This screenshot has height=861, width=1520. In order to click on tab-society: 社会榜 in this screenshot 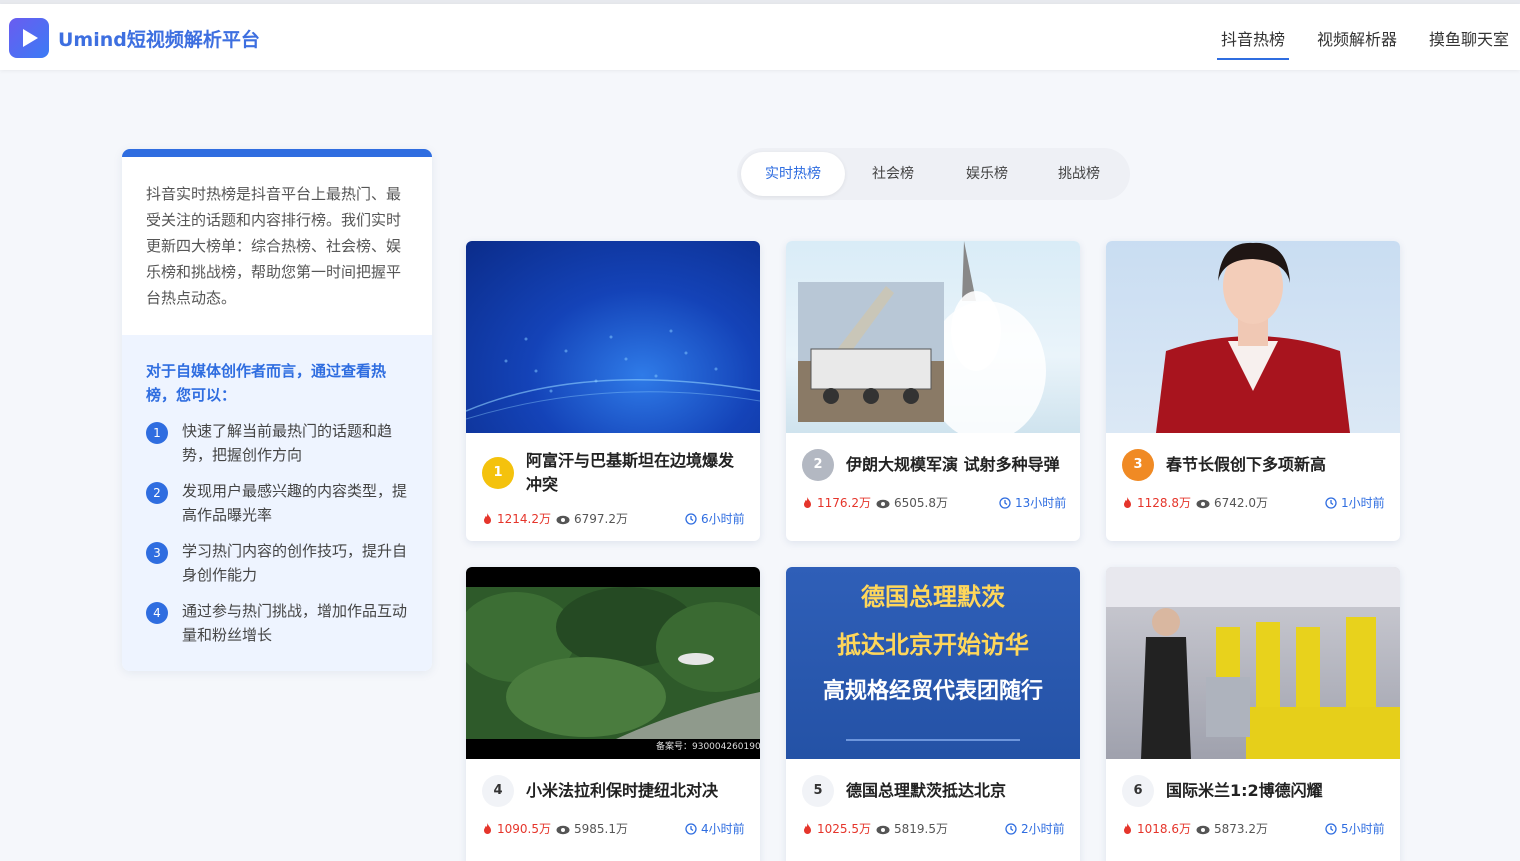, I will do `click(893, 174)`.